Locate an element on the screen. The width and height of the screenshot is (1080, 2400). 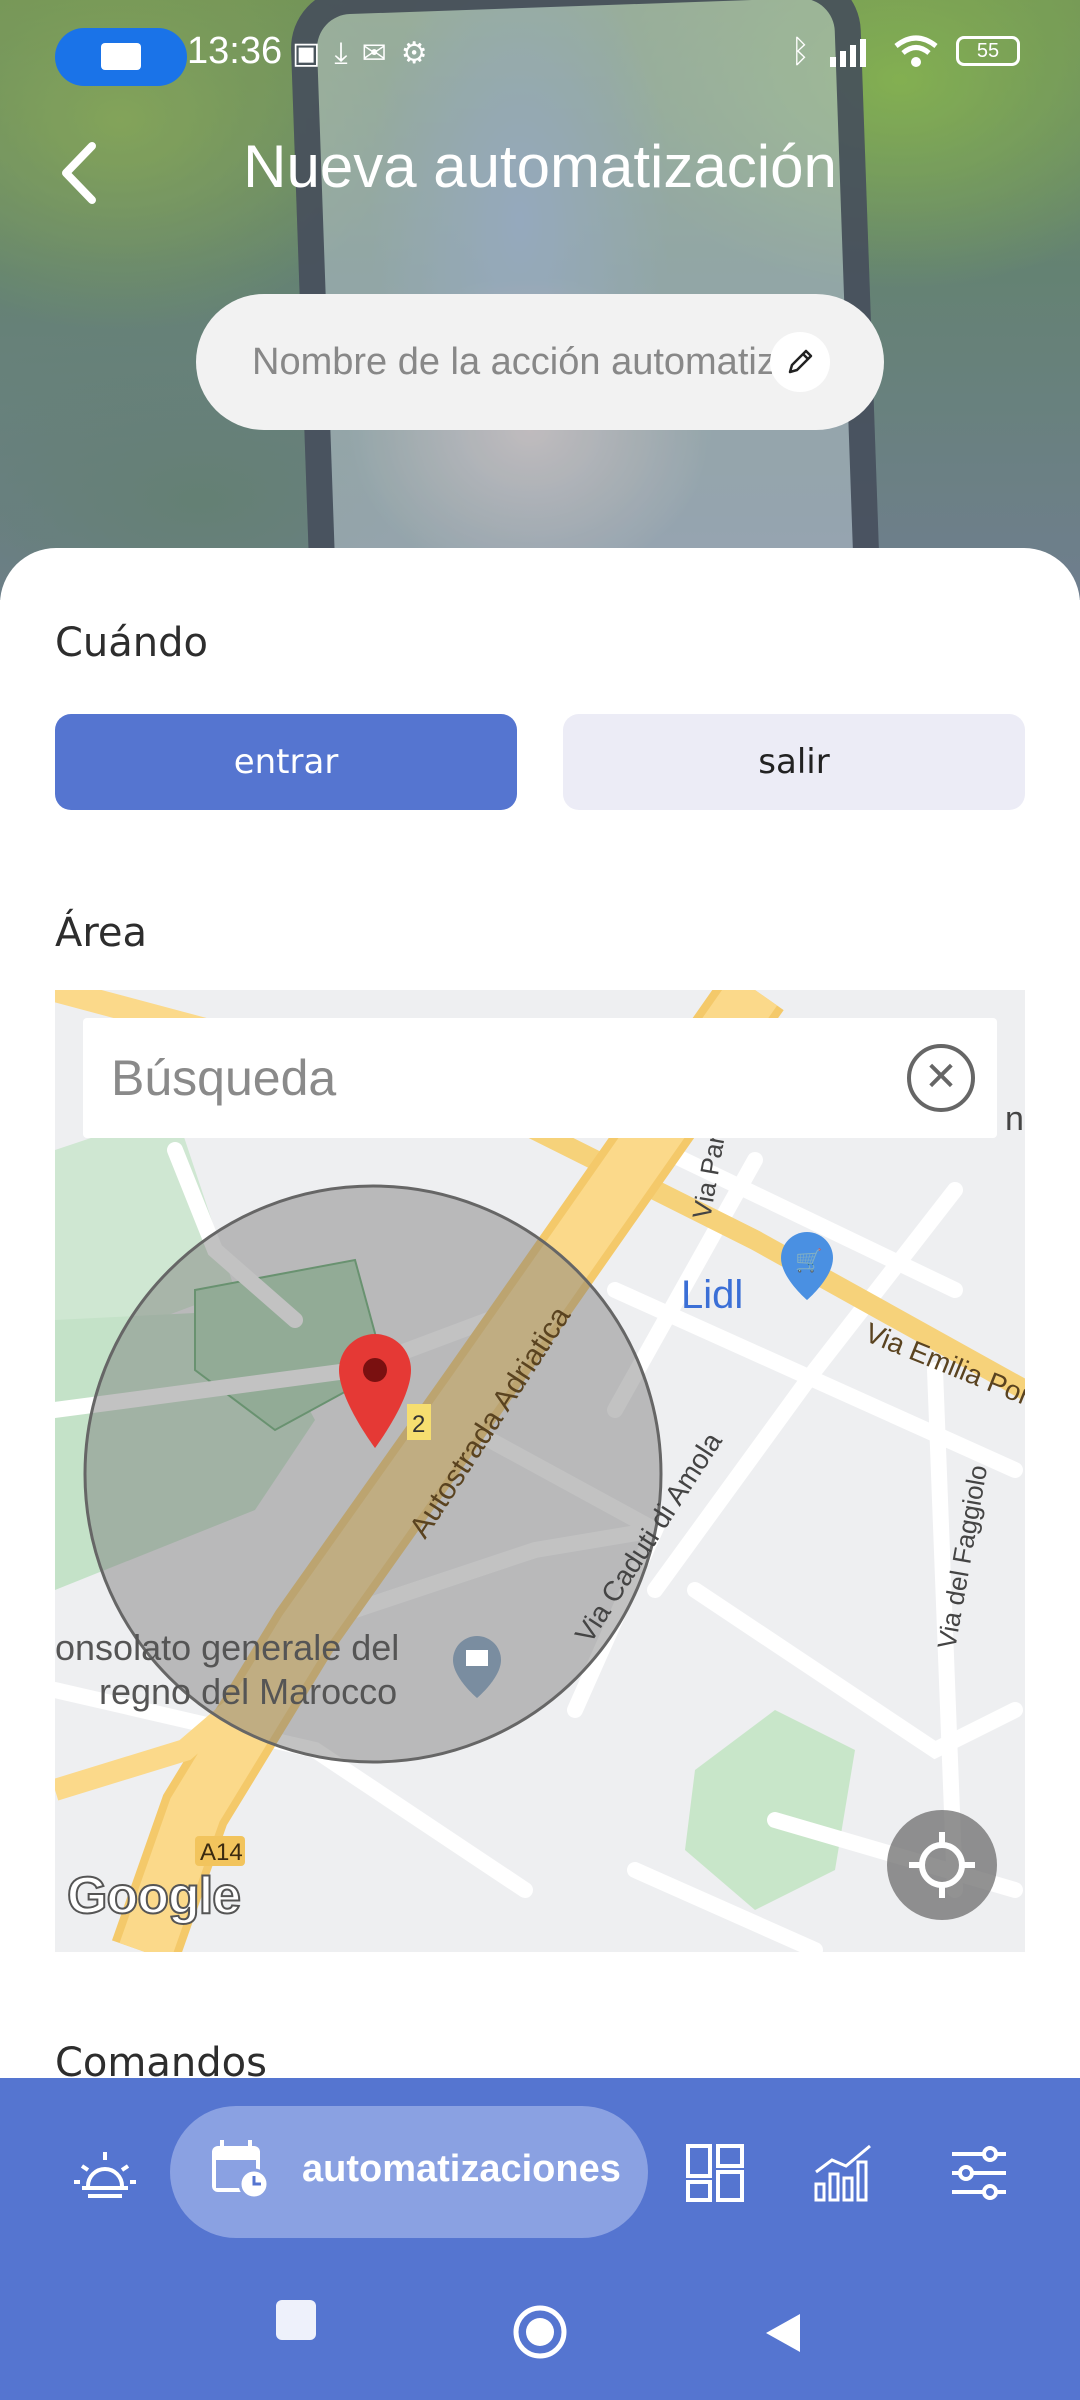
settings-icon is located at coordinates (979, 2173).